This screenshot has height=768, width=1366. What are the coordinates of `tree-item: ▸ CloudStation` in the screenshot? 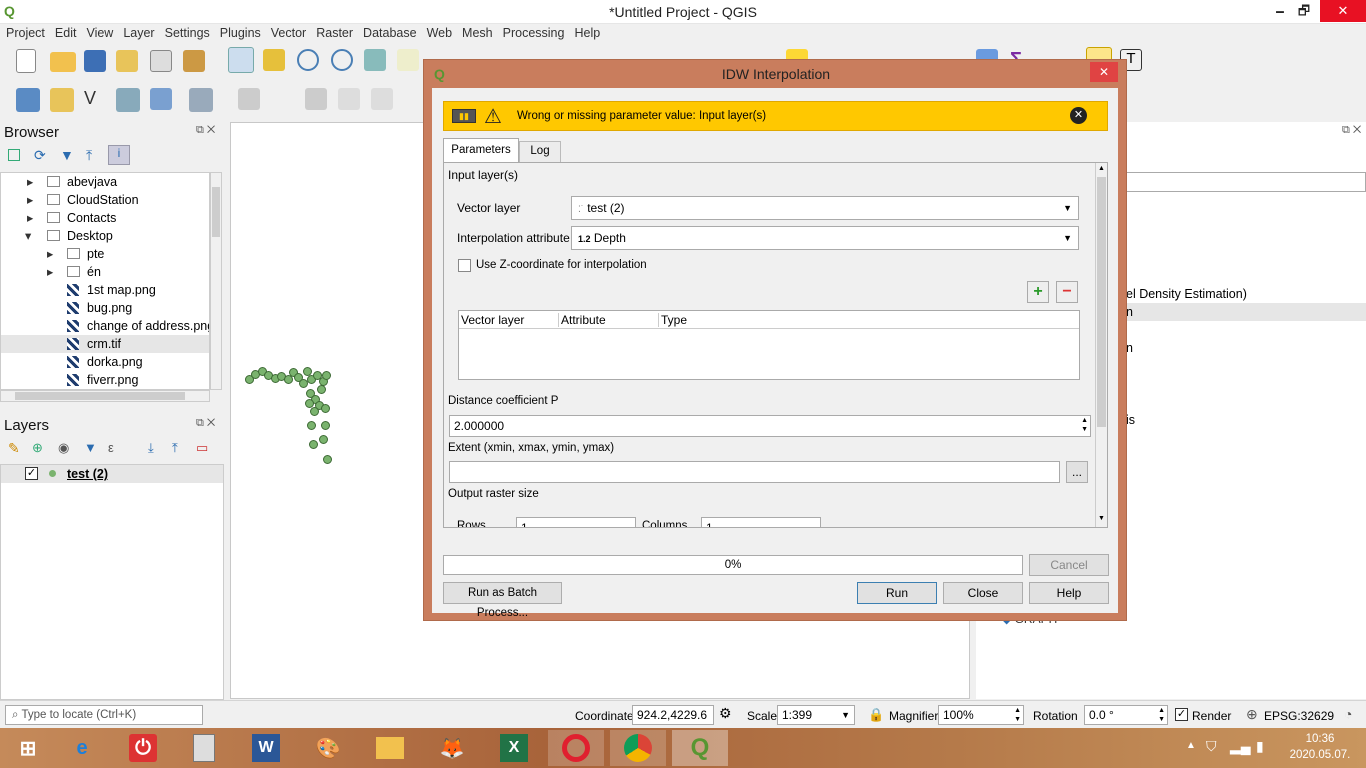 It's located at (105, 200).